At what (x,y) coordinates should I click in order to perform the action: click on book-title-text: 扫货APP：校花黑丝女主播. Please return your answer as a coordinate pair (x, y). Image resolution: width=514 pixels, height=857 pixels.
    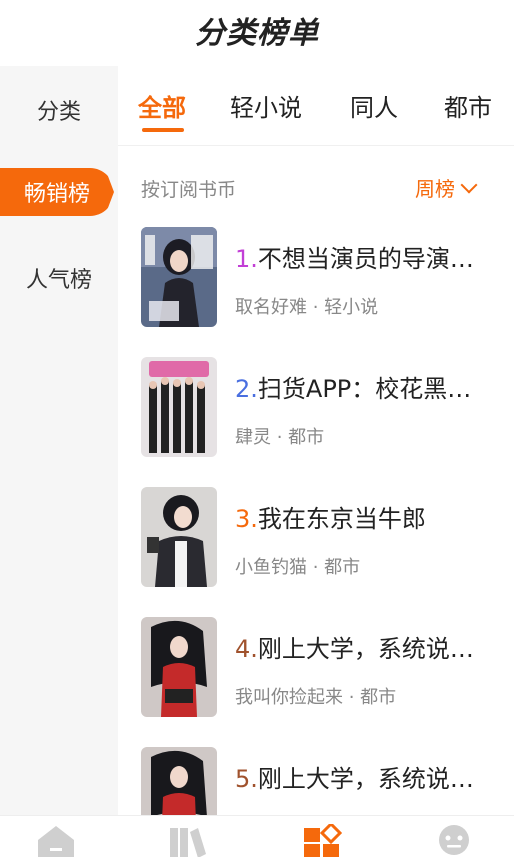
    Looking at the image, I should click on (375, 389).